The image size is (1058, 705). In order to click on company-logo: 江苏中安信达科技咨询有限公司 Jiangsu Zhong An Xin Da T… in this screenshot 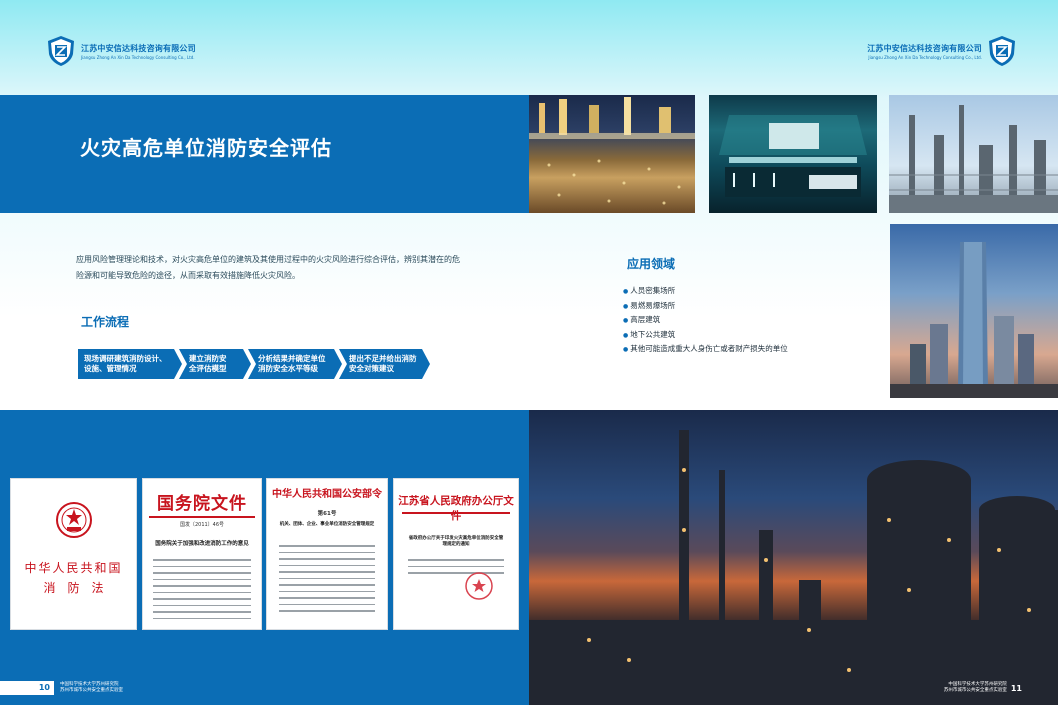, I will do `click(121, 51)`.